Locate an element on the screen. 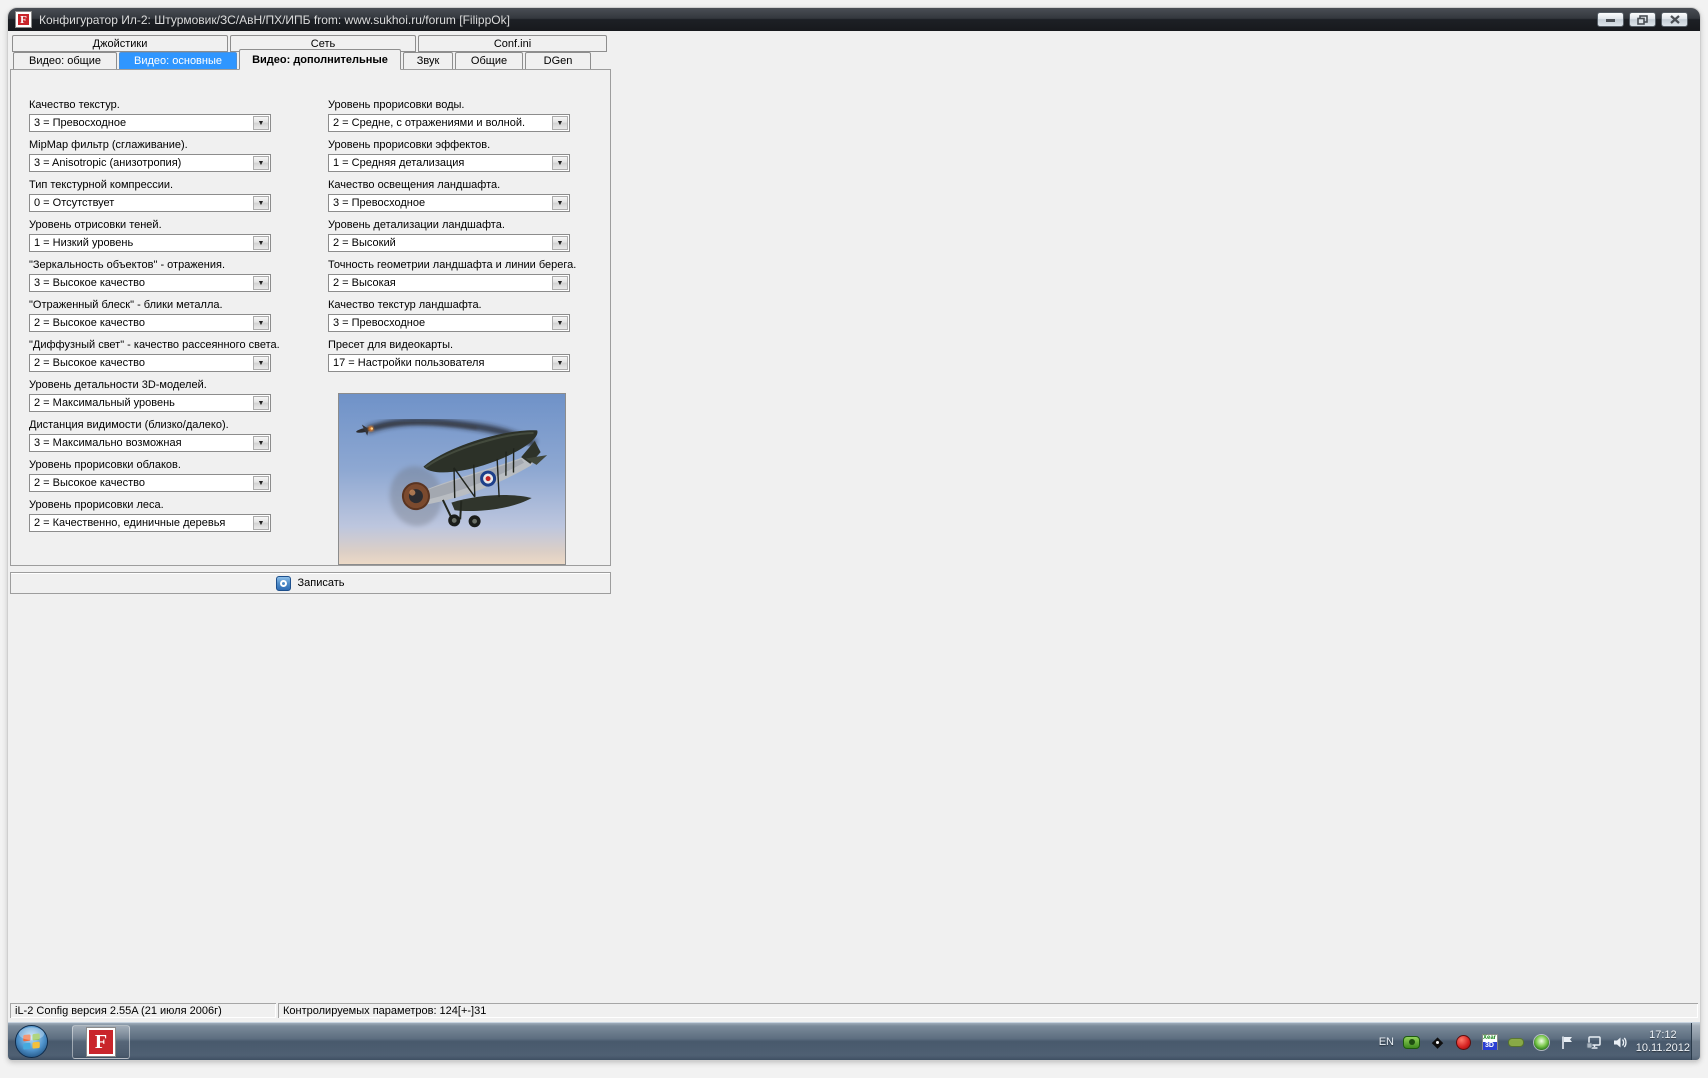 Image resolution: width=1708 pixels, height=1078 pixels. setting-label: "Отраженный блеск" - блики металла. is located at coordinates (126, 305).